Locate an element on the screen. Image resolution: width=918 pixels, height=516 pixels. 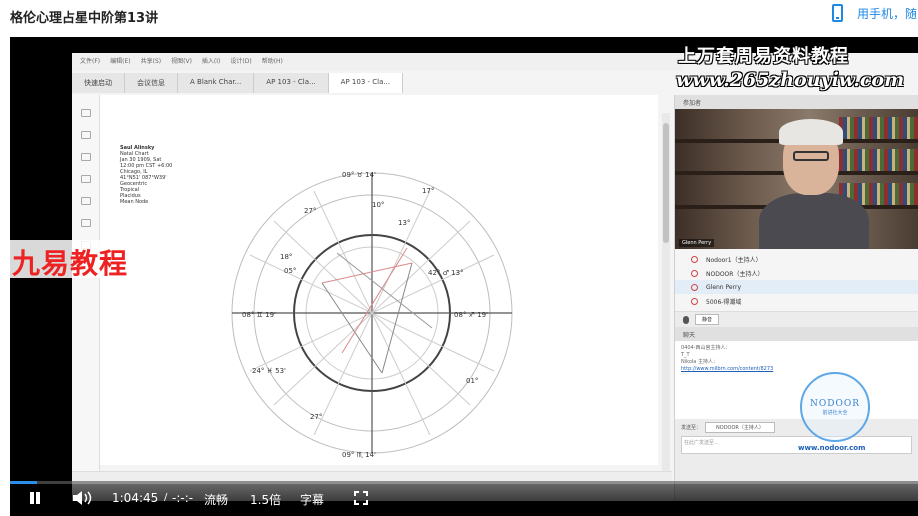
nodoor-url: www.nodoor.com is located at coordinates (832, 448).